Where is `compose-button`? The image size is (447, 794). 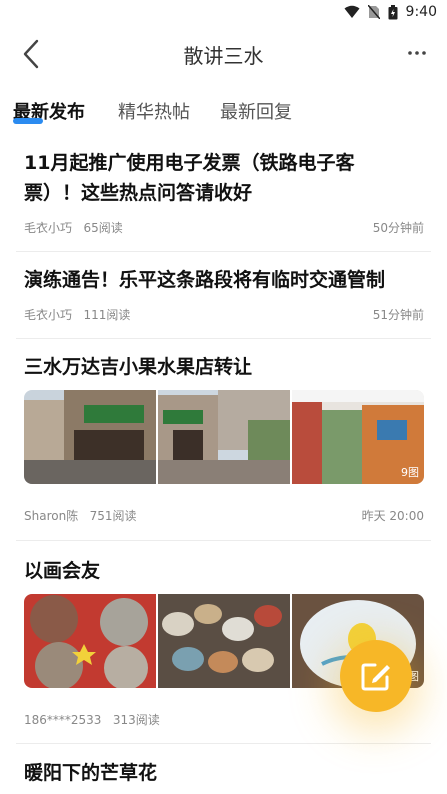
compose-button is located at coordinates (376, 676).